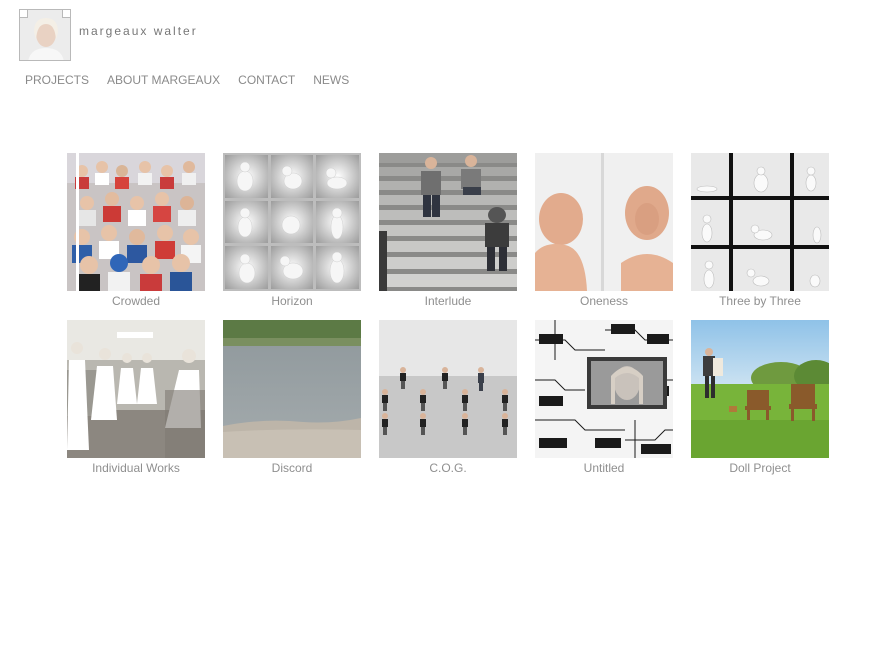 This screenshot has width=893, height=650. I want to click on project-thumbnail-doll-project, so click(760, 389).